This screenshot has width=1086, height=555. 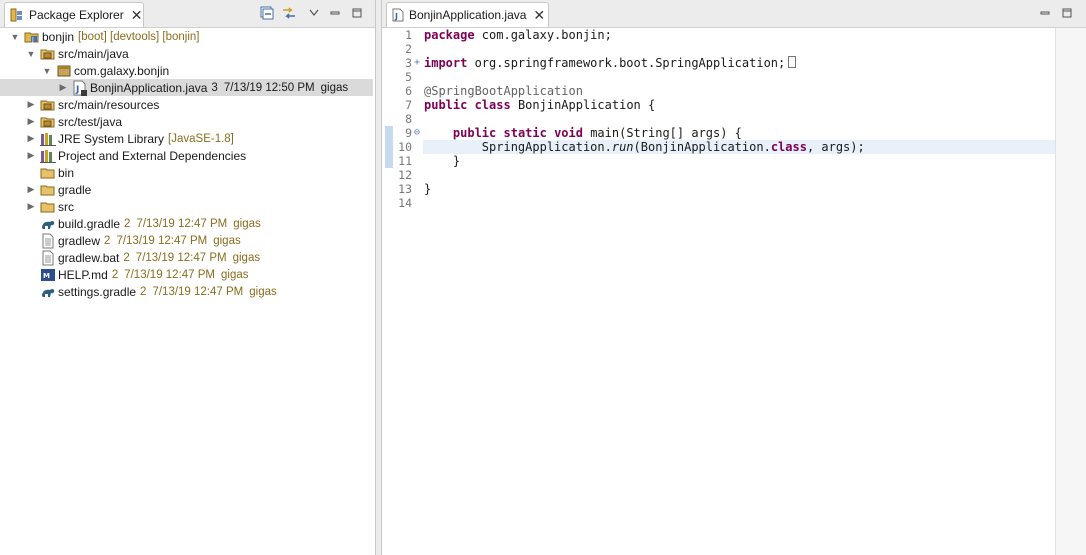 What do you see at coordinates (405, 189) in the screenshot?
I see `line-number: 13` at bounding box center [405, 189].